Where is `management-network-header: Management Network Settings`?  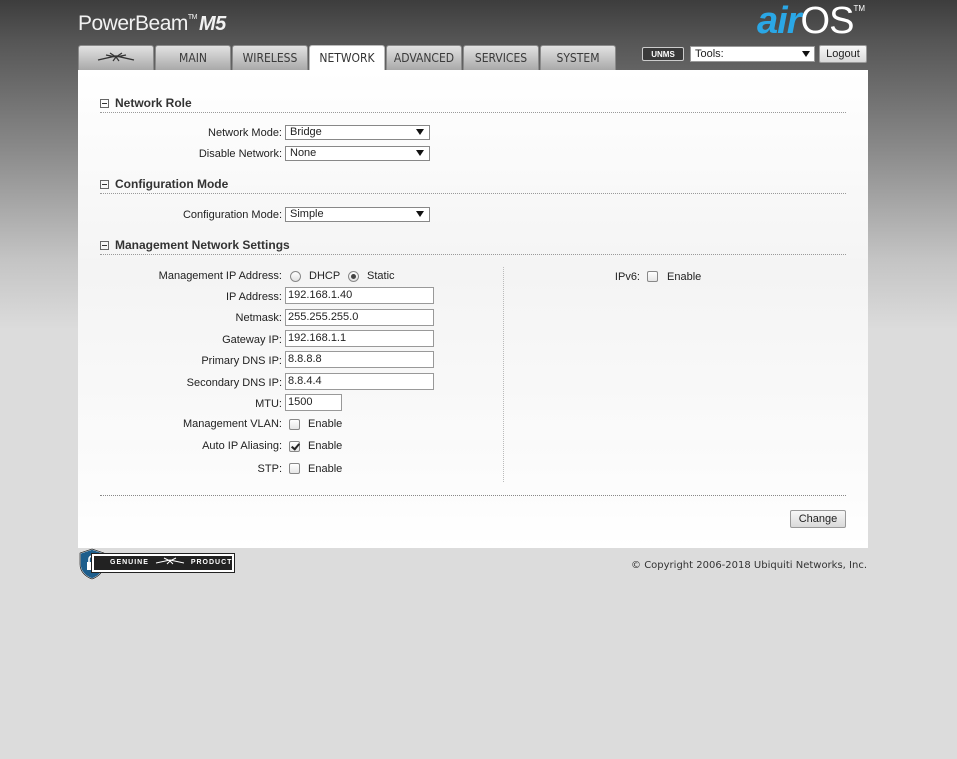 management-network-header: Management Network Settings is located at coordinates (473, 246).